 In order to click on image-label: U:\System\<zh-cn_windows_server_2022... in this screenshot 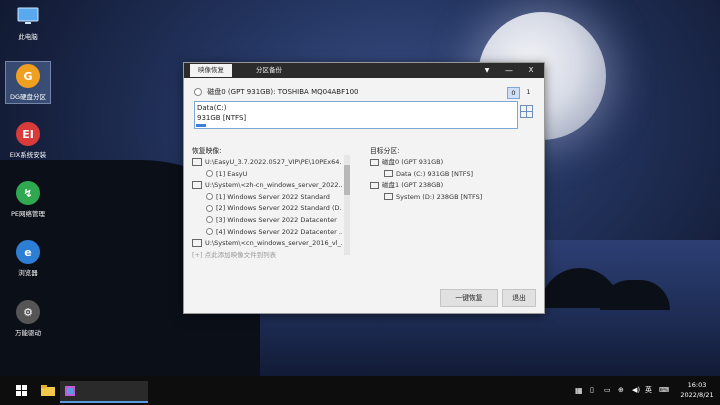, I will do `click(273, 185)`.